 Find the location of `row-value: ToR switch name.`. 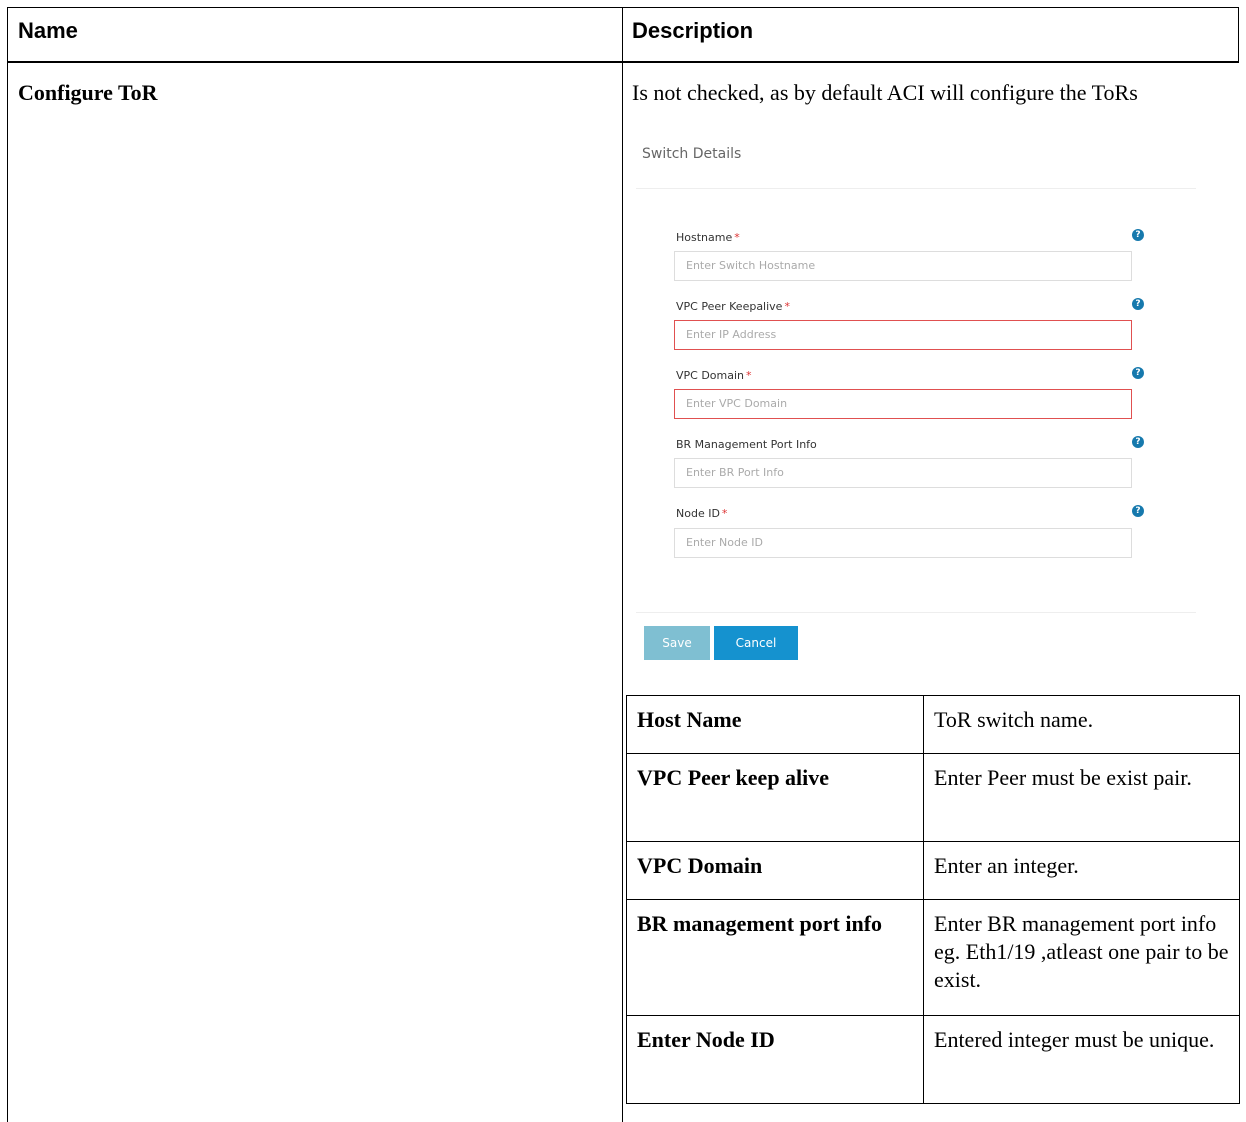

row-value: ToR switch name. is located at coordinates (1081, 724).